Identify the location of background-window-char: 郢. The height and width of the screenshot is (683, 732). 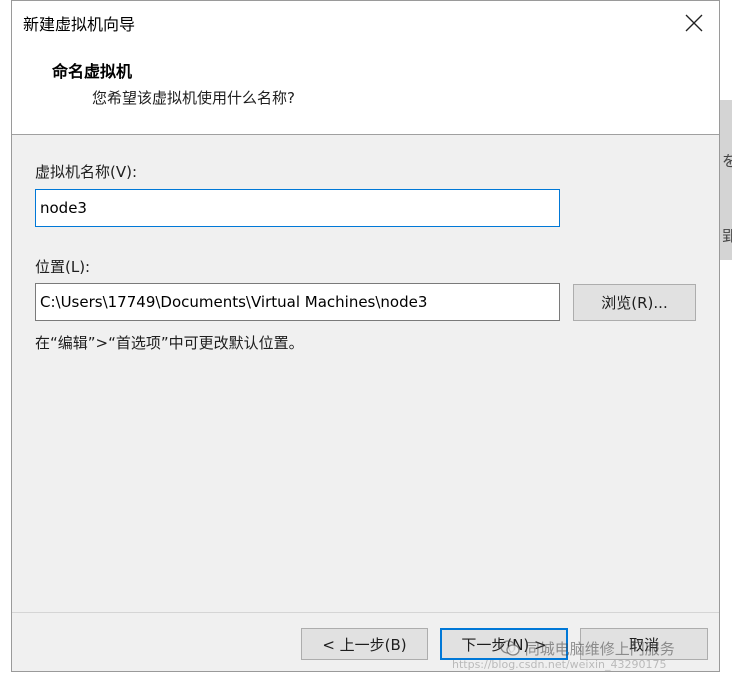
(727, 236).